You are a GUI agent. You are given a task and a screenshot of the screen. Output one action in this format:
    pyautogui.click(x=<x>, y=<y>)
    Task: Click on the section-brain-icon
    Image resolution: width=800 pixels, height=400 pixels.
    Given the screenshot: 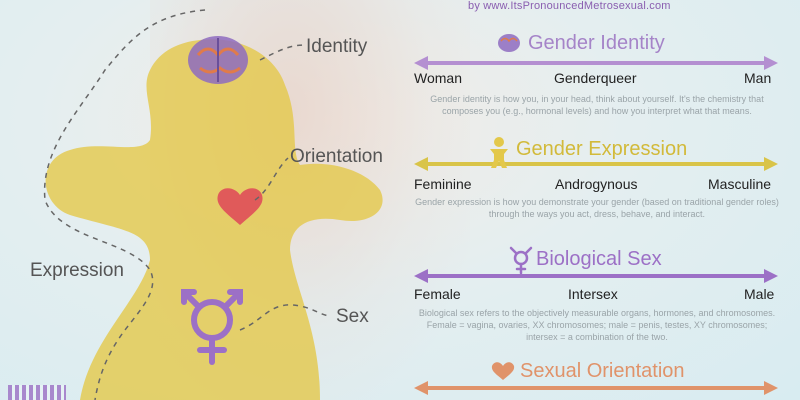 What is the action you would take?
    pyautogui.click(x=509, y=43)
    